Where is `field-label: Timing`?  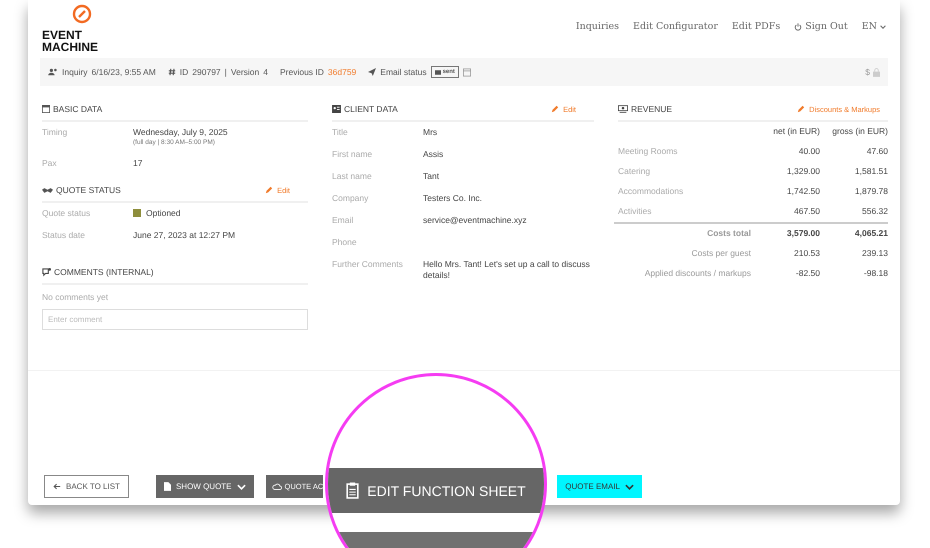 field-label: Timing is located at coordinates (55, 133).